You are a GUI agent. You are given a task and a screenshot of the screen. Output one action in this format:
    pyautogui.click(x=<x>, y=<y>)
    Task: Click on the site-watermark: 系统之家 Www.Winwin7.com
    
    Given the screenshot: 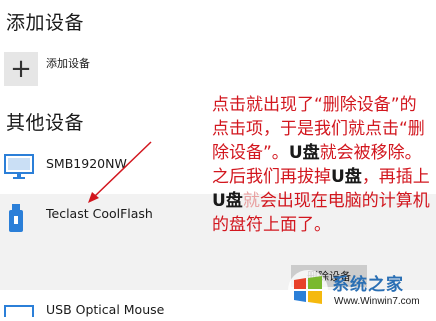 What is the action you would take?
    pyautogui.click(x=361, y=290)
    